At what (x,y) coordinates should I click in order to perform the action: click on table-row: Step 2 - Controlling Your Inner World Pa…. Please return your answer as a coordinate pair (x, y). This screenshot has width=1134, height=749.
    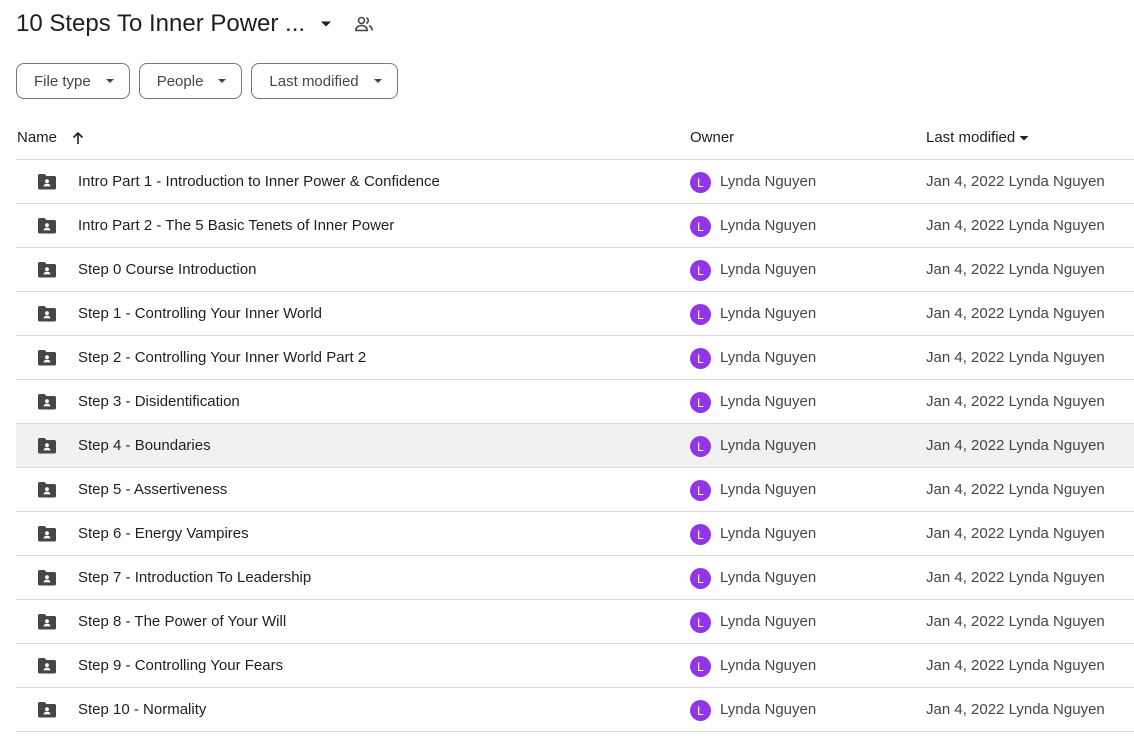
    Looking at the image, I should click on (575, 358).